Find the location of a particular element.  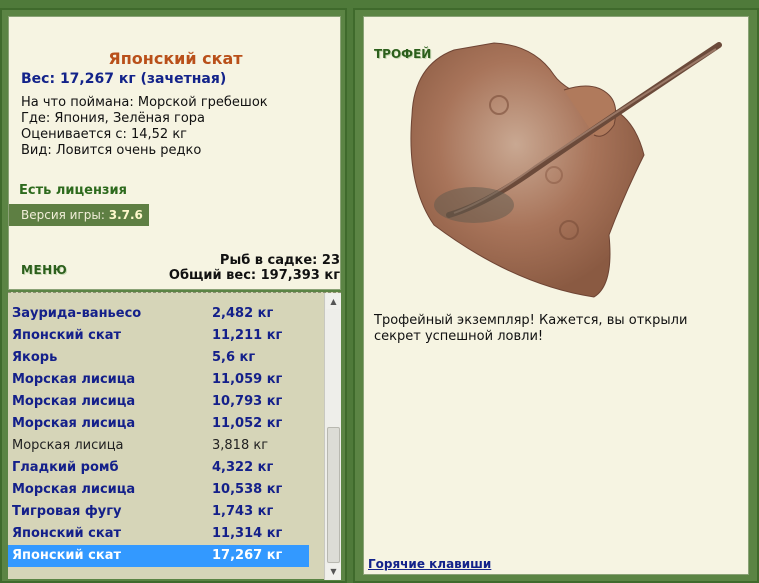

fish-weight: Вес: 17,267 кг (зачетная) is located at coordinates (124, 79).